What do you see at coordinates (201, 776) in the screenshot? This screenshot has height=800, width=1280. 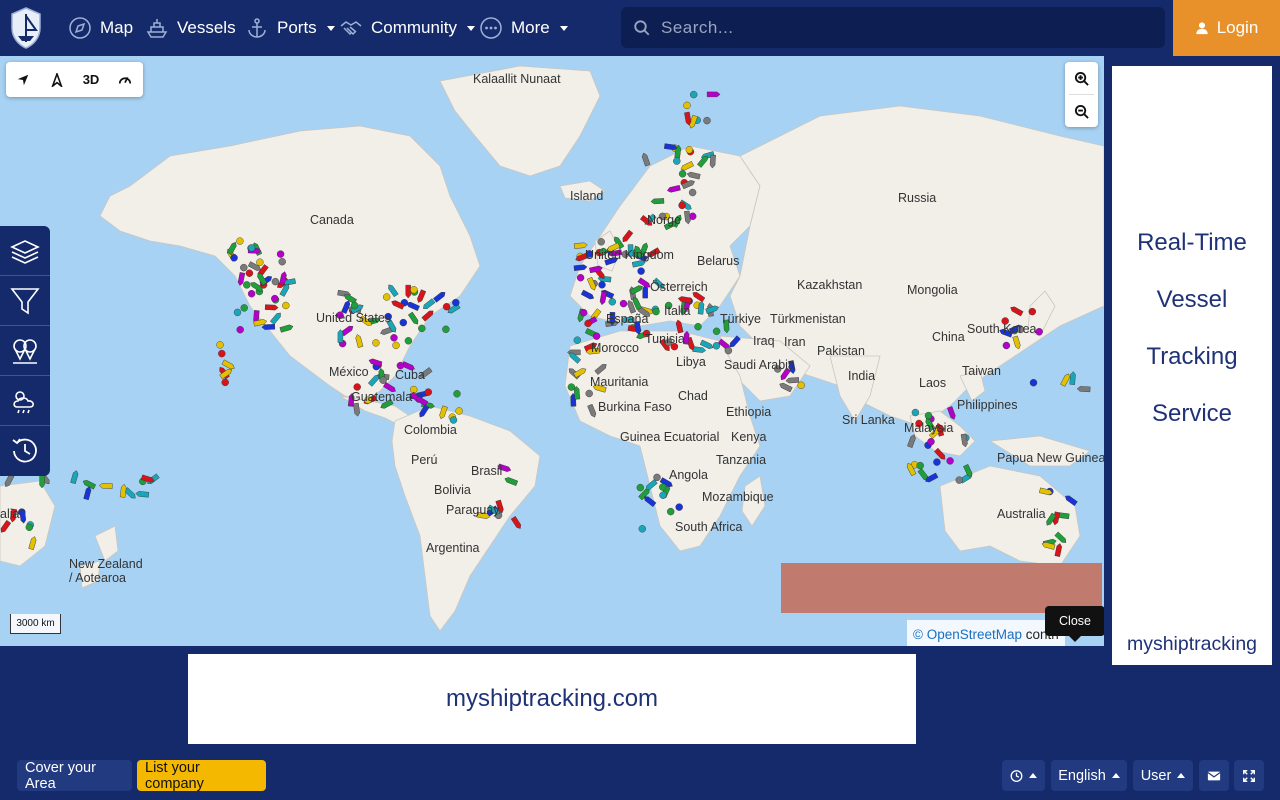 I see `list-company-button: List your company` at bounding box center [201, 776].